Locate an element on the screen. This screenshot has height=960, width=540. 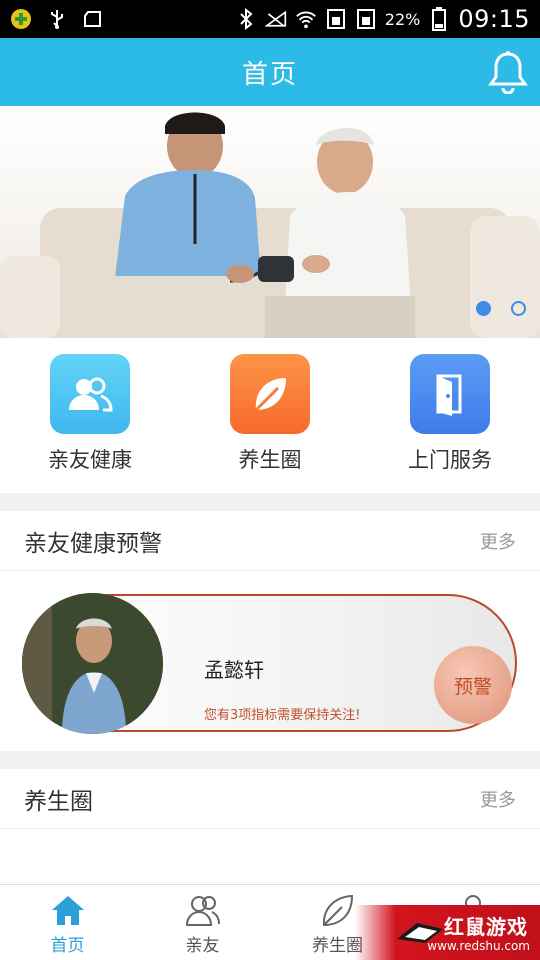
battery-percent: 22% is located at coordinates (402, 19).